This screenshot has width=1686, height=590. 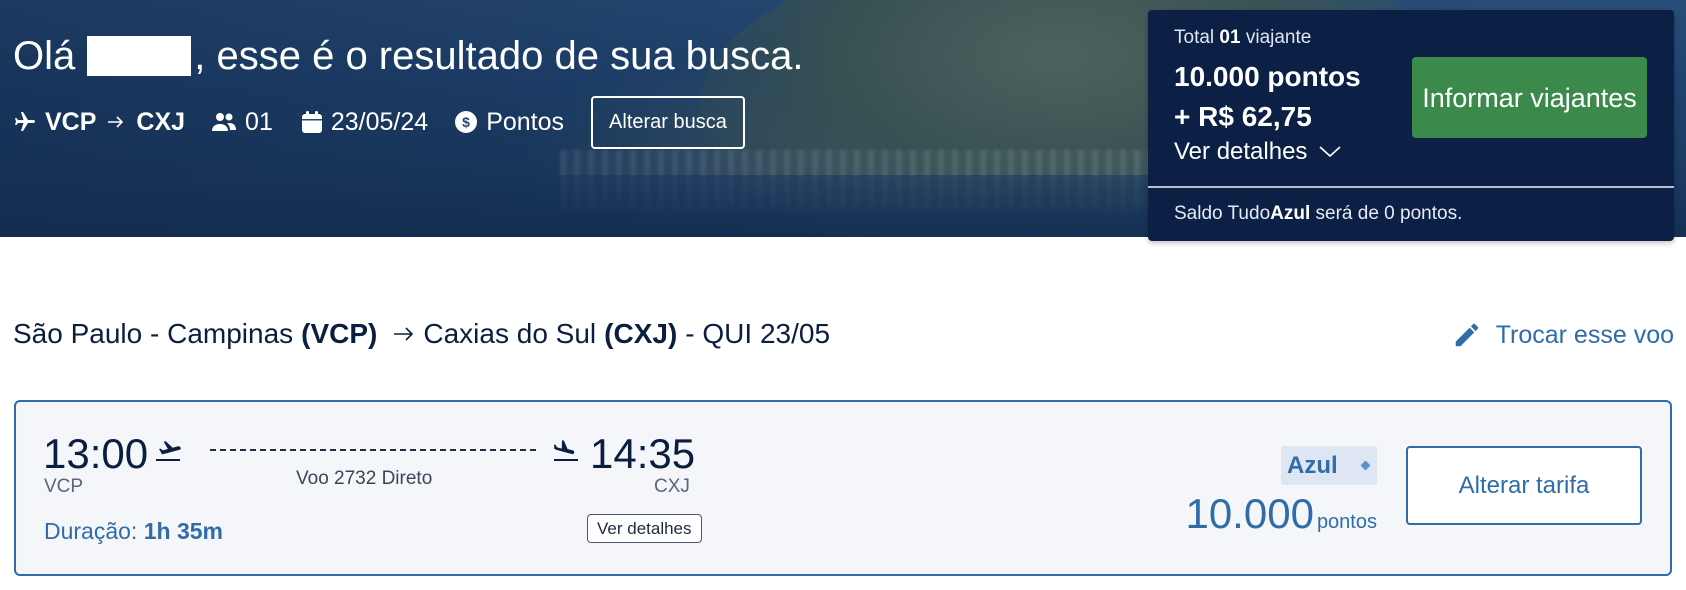 What do you see at coordinates (1222, 213) in the screenshot?
I see `balance-prefix: Saldo Tudo` at bounding box center [1222, 213].